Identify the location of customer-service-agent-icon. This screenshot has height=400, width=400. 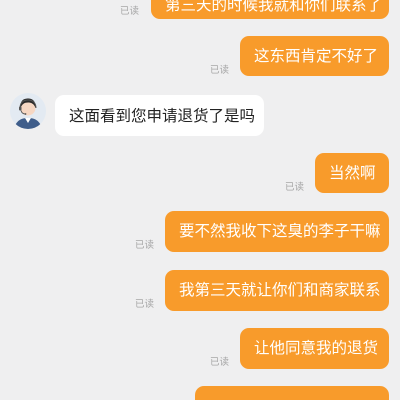
(28, 111).